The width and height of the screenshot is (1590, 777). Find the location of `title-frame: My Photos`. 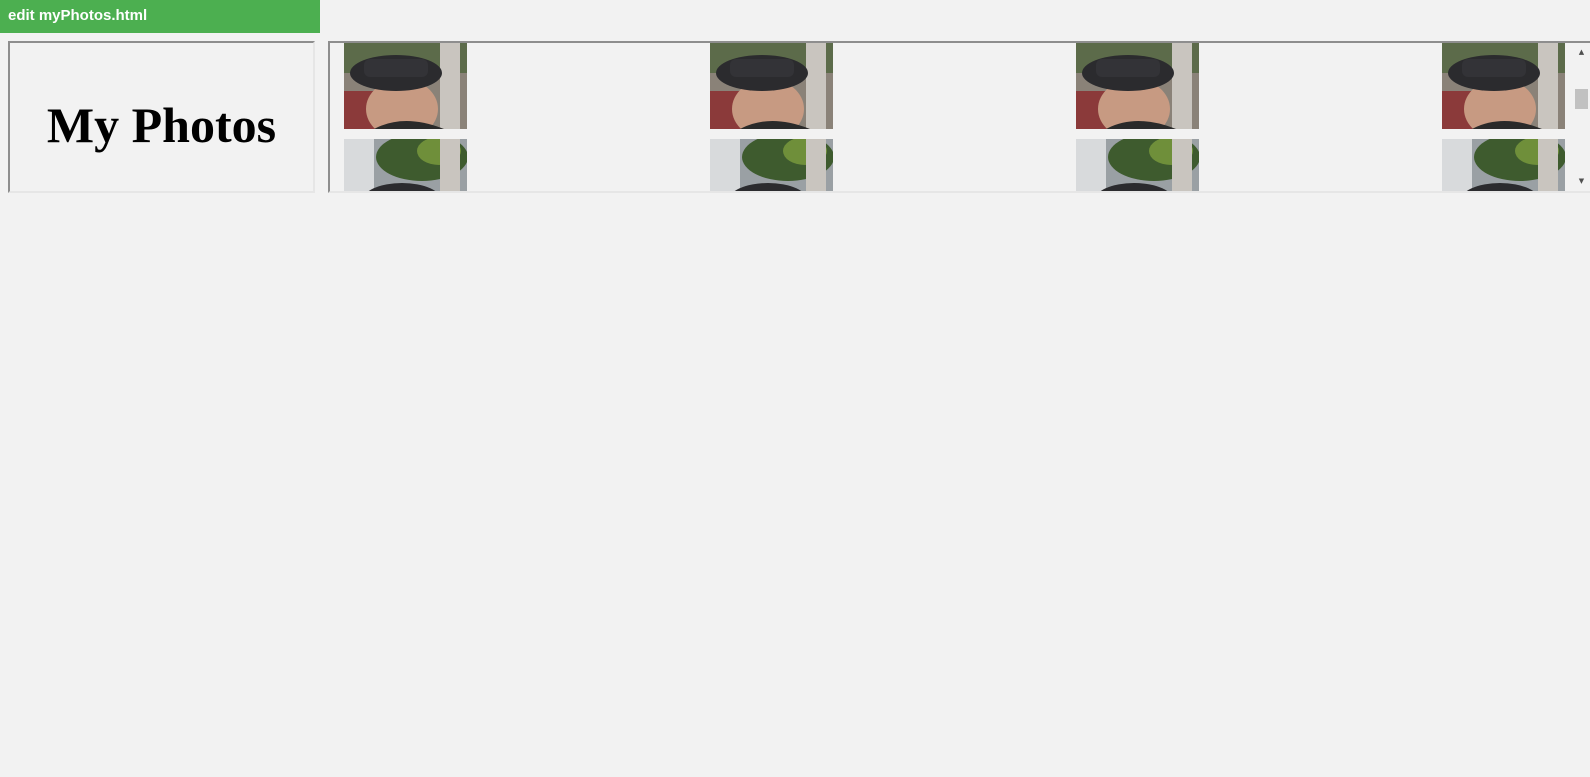

title-frame: My Photos is located at coordinates (161, 117).